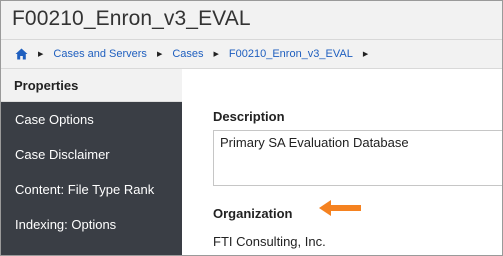 Image resolution: width=503 pixels, height=256 pixels. Describe the element at coordinates (269, 241) in the screenshot. I see `organization-value: FTI Consulting, Inc.` at that location.